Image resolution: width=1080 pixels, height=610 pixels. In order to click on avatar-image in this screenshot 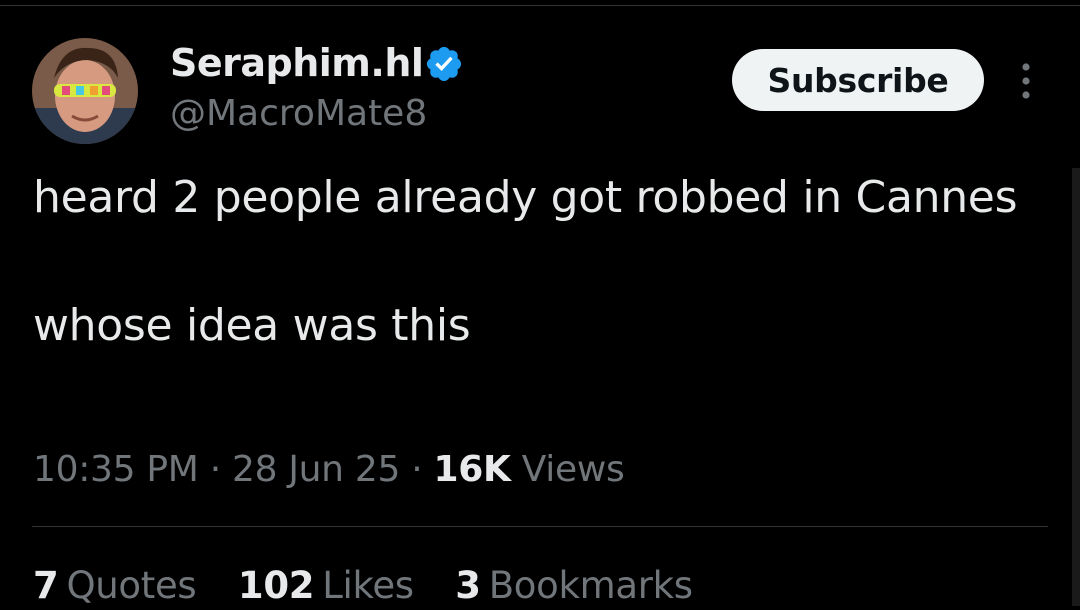, I will do `click(85, 91)`.